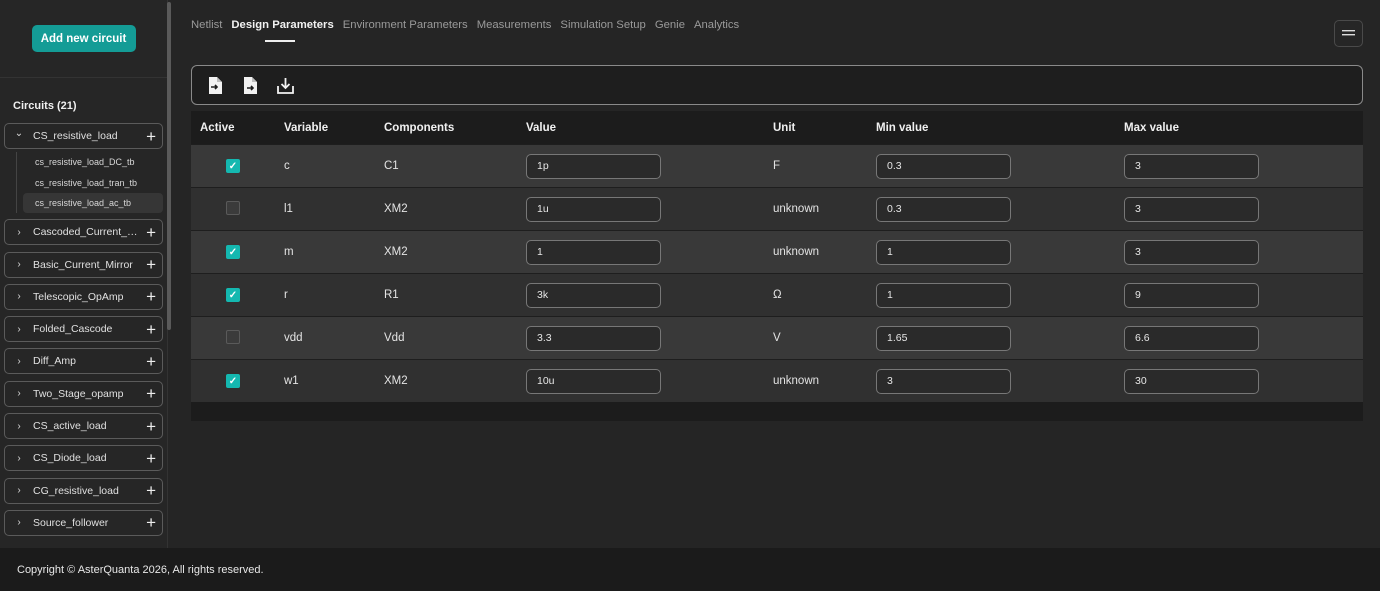  I want to click on circuit-name: CG_resistive_load, so click(76, 490).